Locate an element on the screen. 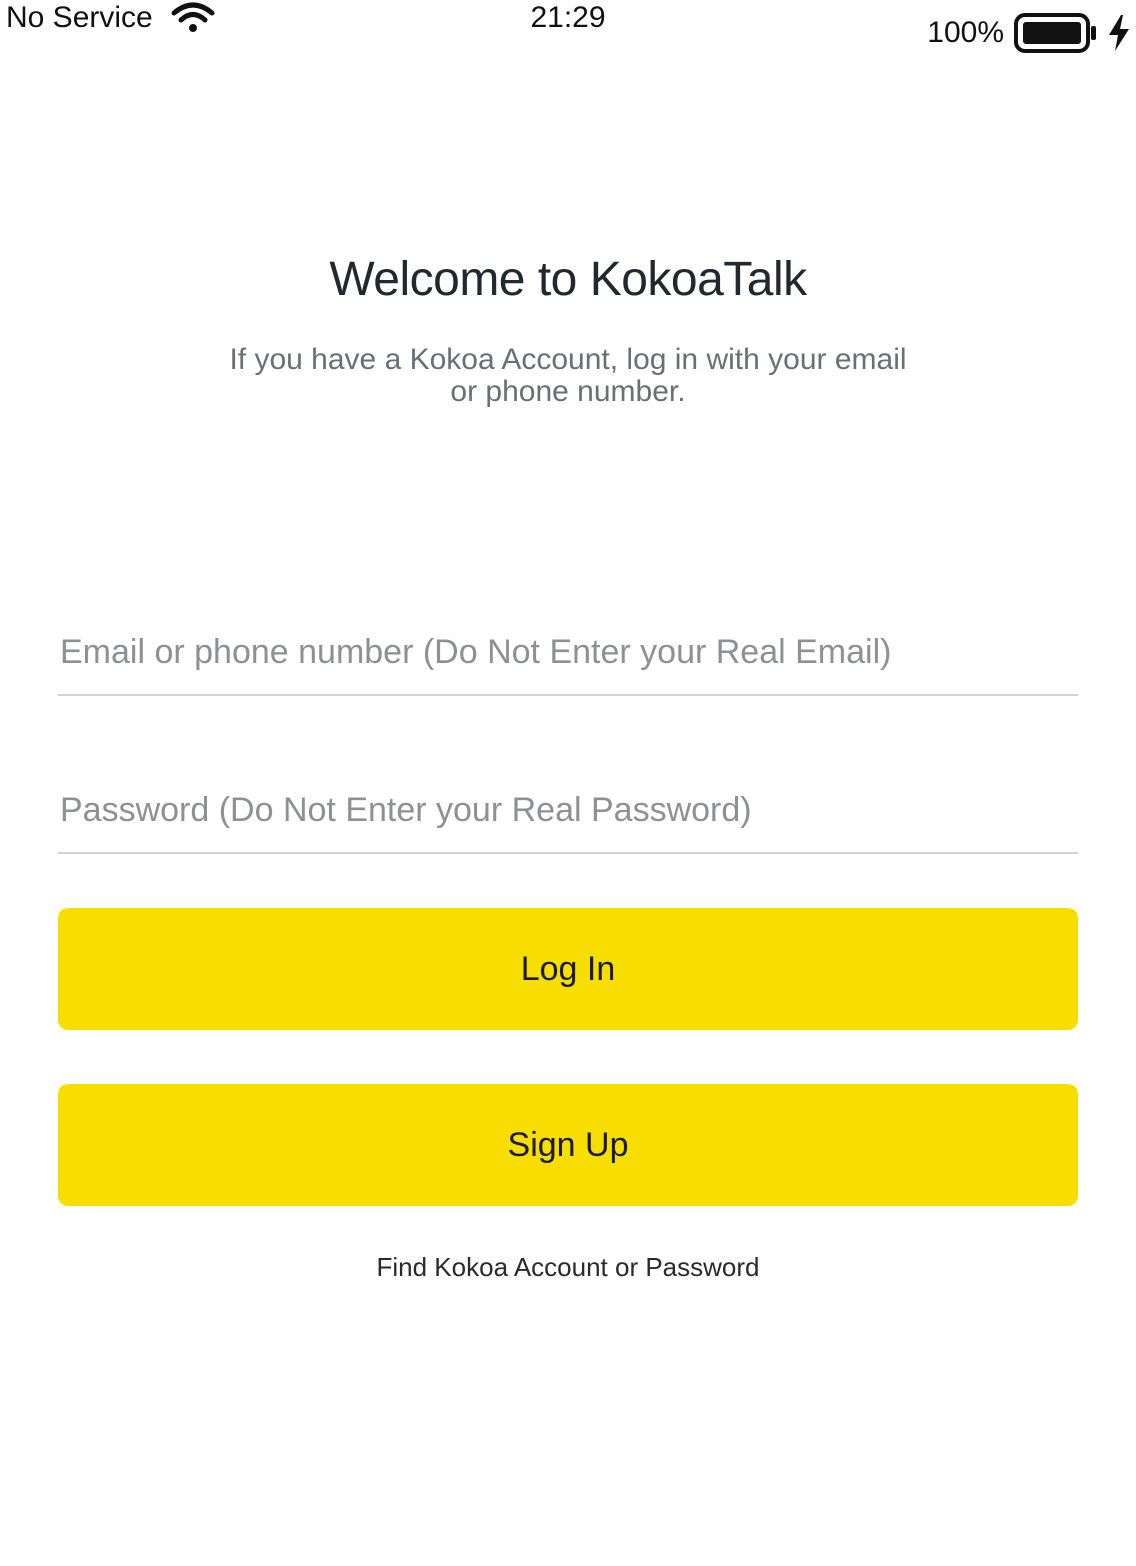  password-field-container is located at coordinates (569, 813).